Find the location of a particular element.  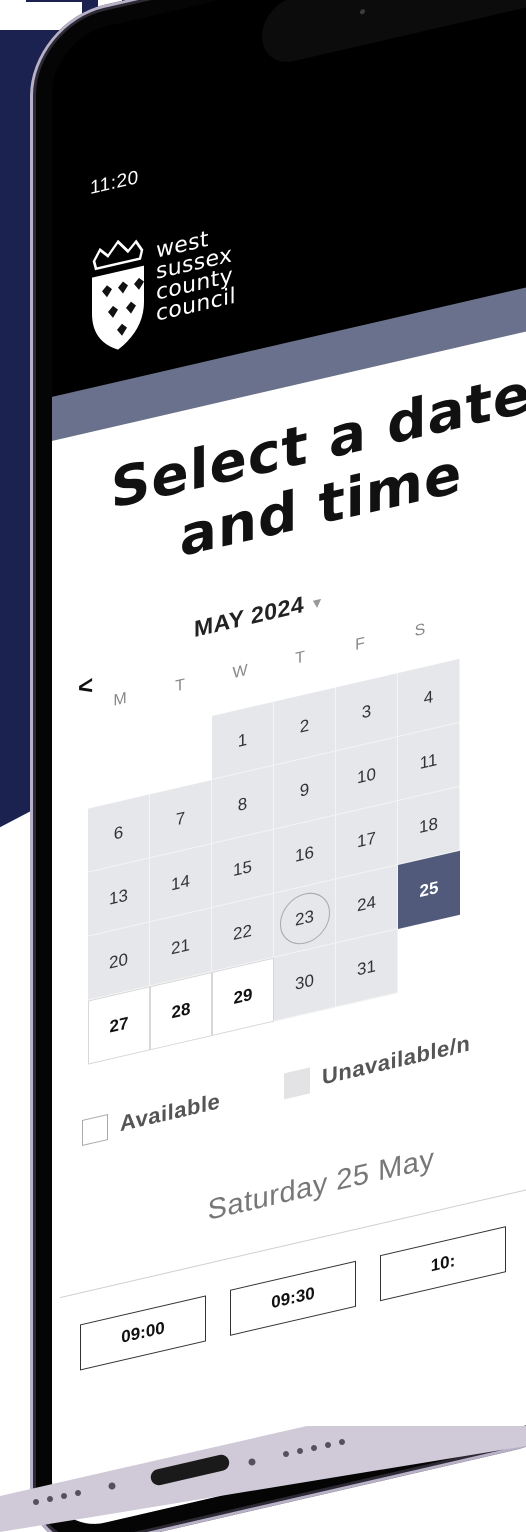

time-slot: 09:30 is located at coordinates (293, 1298).